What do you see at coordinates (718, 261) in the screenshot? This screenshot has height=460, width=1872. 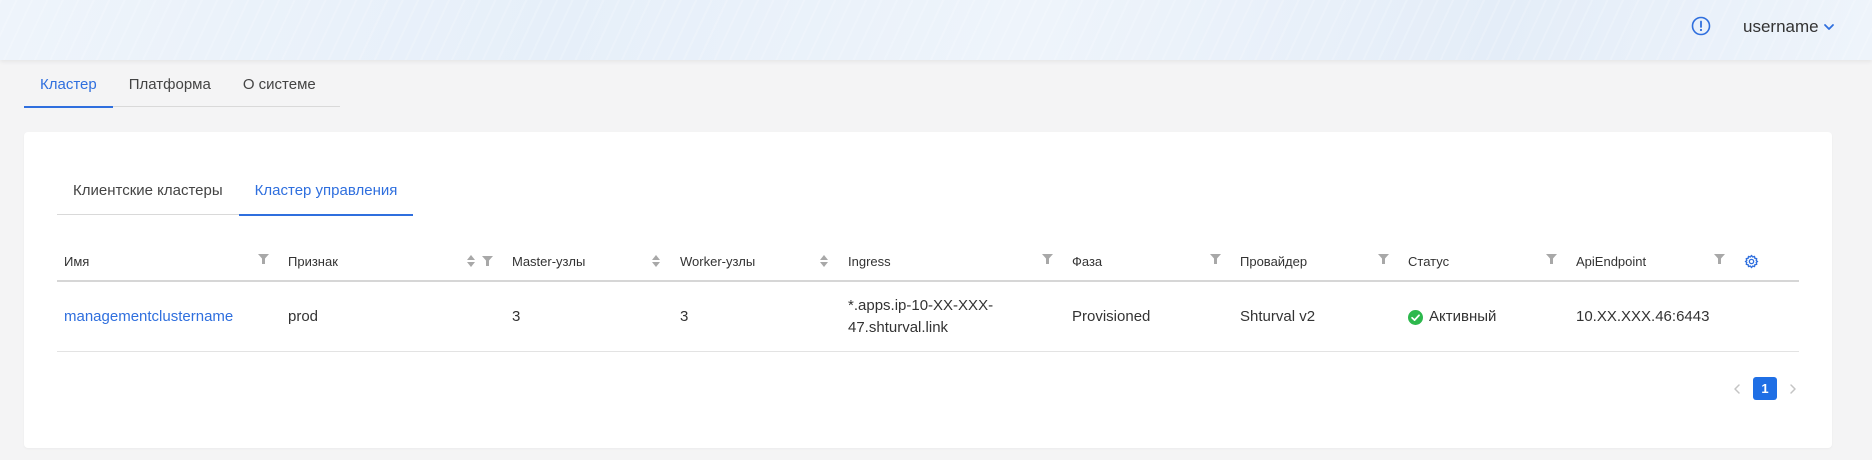 I see `column-label: Worker-узлы` at bounding box center [718, 261].